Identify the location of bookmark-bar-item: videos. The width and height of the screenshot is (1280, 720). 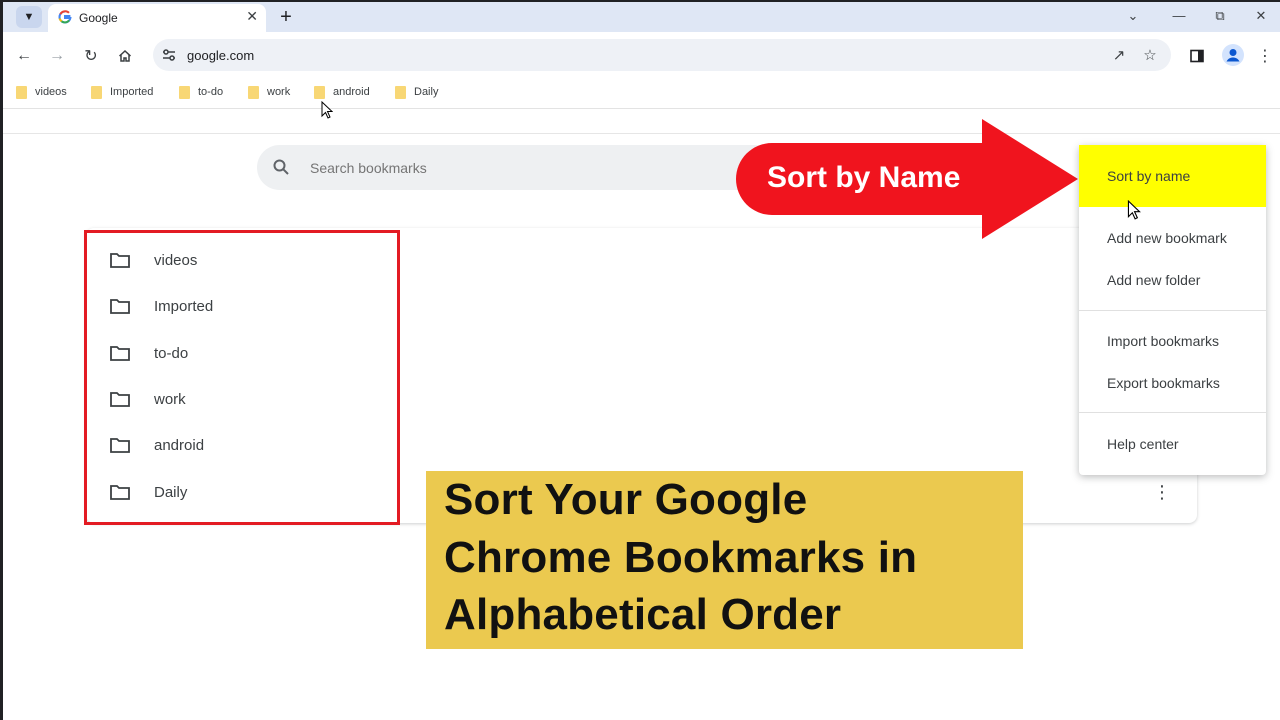
(41, 92).